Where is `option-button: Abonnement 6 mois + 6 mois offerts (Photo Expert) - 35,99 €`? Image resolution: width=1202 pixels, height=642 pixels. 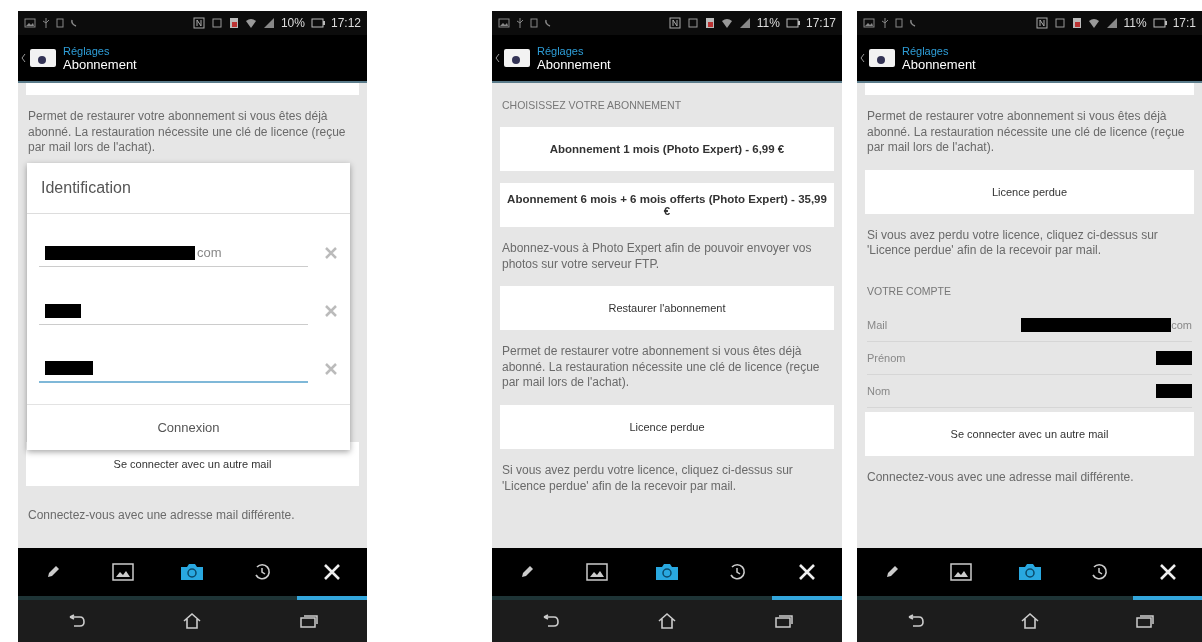
option-button: Abonnement 6 mois + 6 mois offerts (Photo Expert) - 35,99 € is located at coordinates (667, 205).